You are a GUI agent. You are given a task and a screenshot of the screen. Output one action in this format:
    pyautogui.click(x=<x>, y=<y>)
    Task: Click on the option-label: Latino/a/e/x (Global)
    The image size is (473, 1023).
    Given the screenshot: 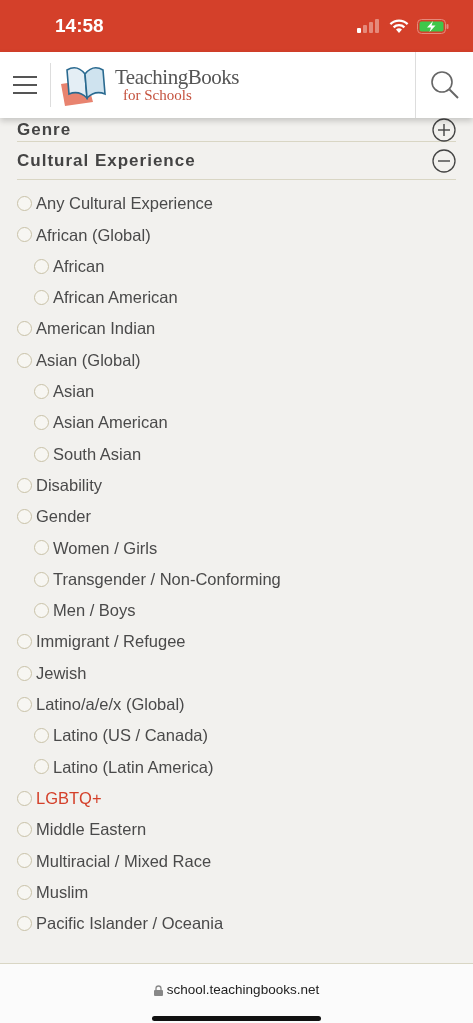 What is the action you would take?
    pyautogui.click(x=110, y=704)
    